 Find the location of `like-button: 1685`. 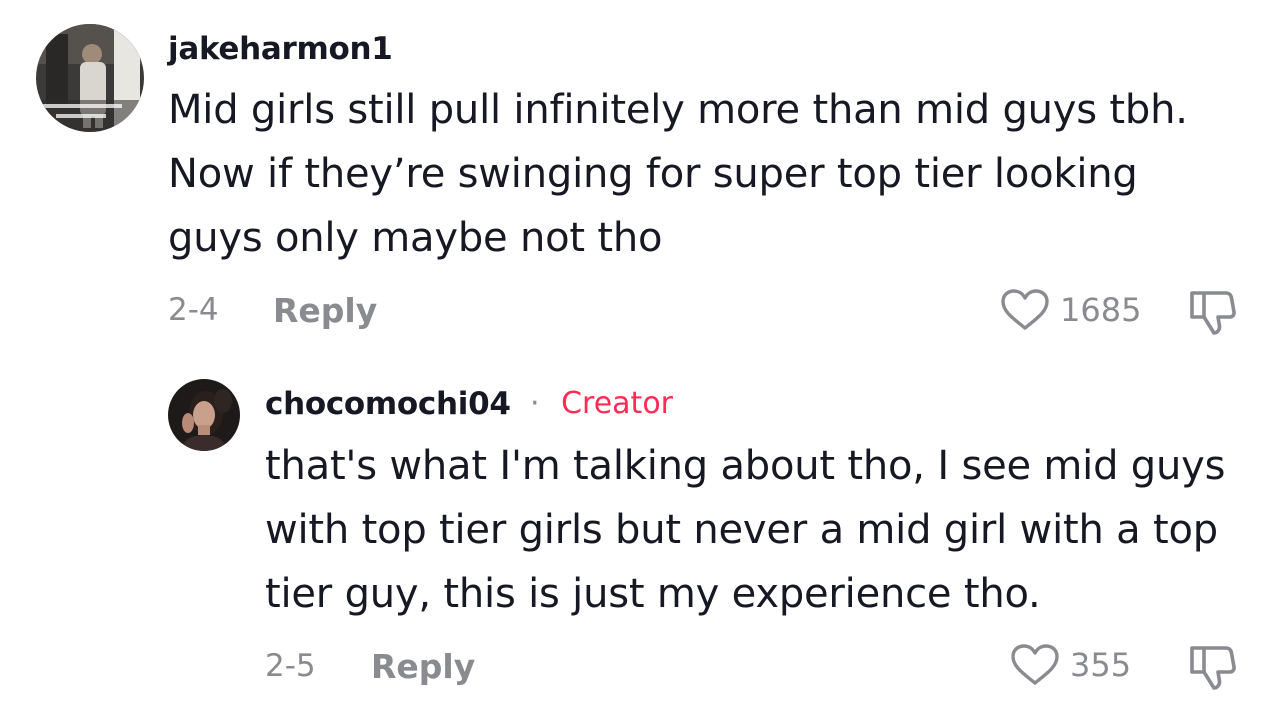

like-button: 1685 is located at coordinates (1070, 310).